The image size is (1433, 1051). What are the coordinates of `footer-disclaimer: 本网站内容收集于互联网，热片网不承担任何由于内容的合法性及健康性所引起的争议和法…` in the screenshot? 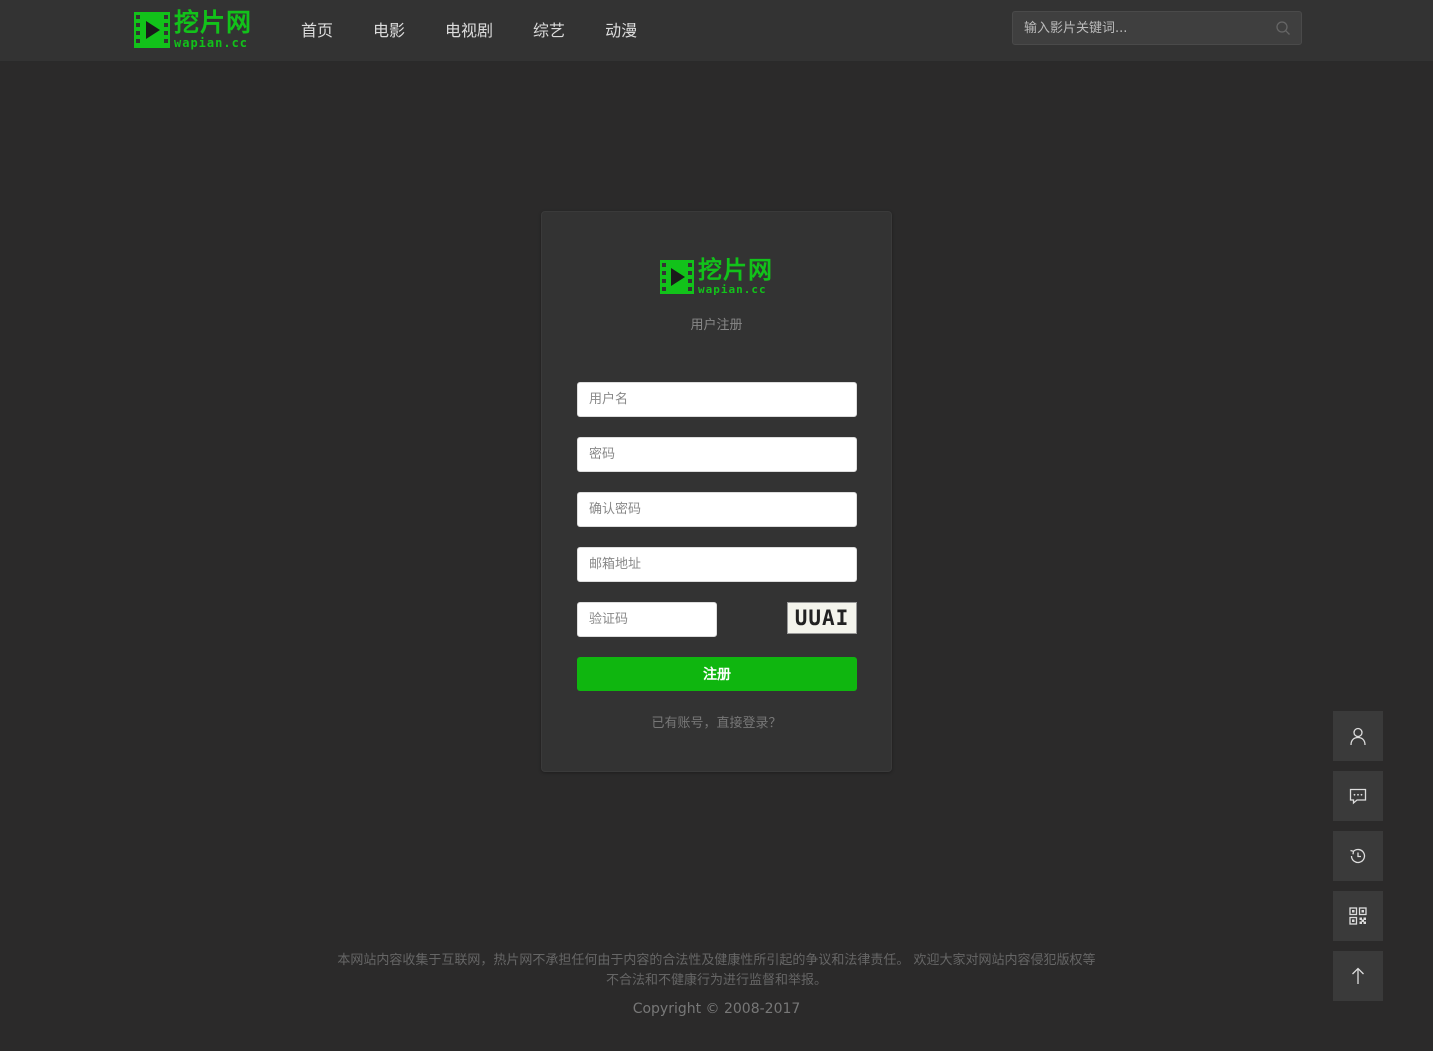 It's located at (716, 970).